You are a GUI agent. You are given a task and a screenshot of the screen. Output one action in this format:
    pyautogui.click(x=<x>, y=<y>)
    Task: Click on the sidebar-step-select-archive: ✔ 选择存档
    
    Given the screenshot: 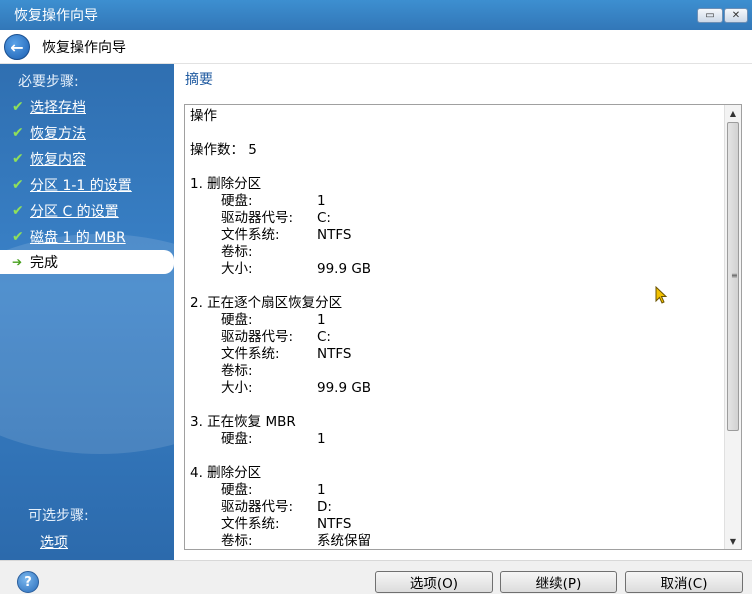 What is the action you would take?
    pyautogui.click(x=87, y=107)
    